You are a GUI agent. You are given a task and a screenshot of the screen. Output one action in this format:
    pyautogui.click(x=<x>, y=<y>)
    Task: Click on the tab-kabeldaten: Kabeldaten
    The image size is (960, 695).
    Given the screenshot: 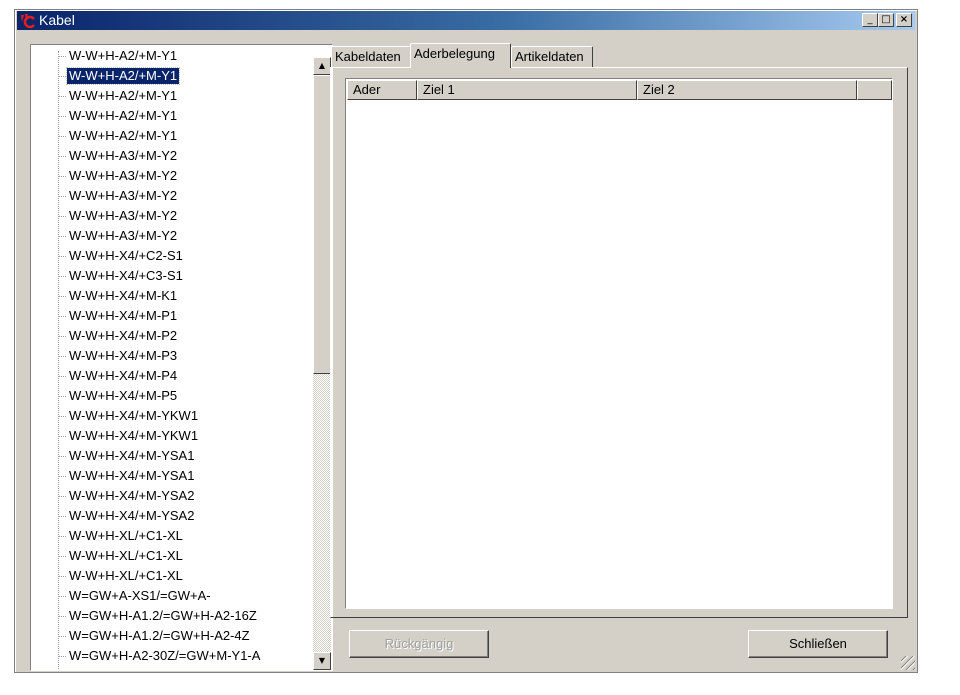 What is the action you would take?
    pyautogui.click(x=371, y=56)
    